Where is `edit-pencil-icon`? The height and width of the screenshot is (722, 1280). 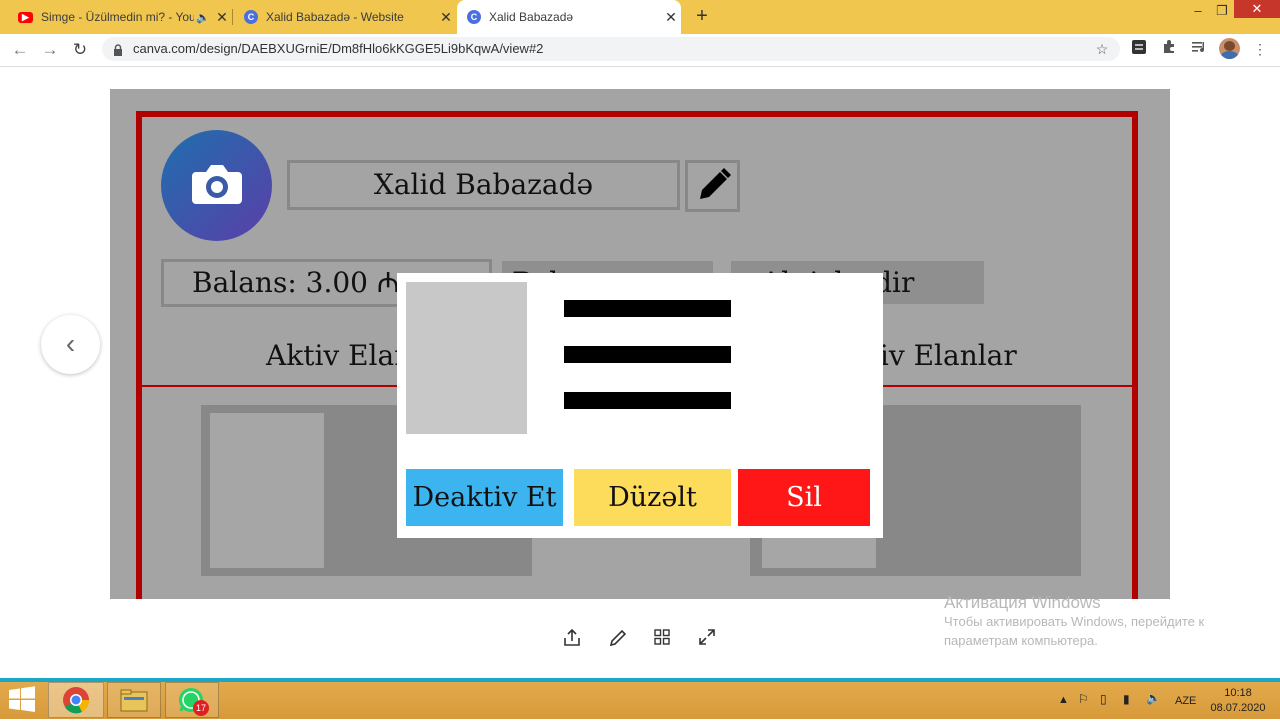 edit-pencil-icon is located at coordinates (618, 640).